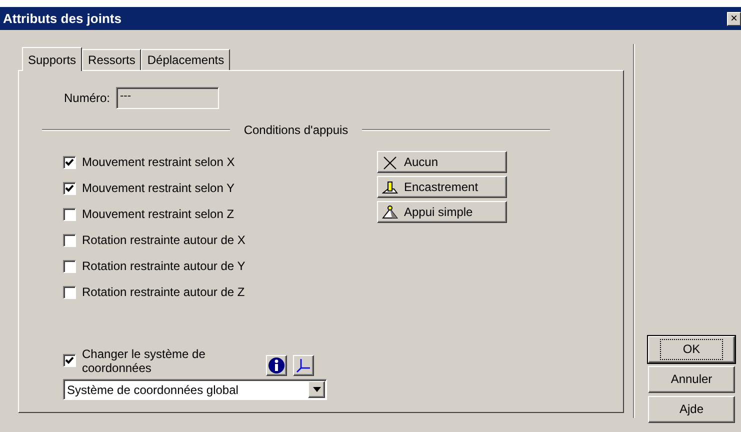 The height and width of the screenshot is (432, 741). Describe the element at coordinates (158, 162) in the screenshot. I see `checkbox-label: Mouvement restraint selon X` at that location.